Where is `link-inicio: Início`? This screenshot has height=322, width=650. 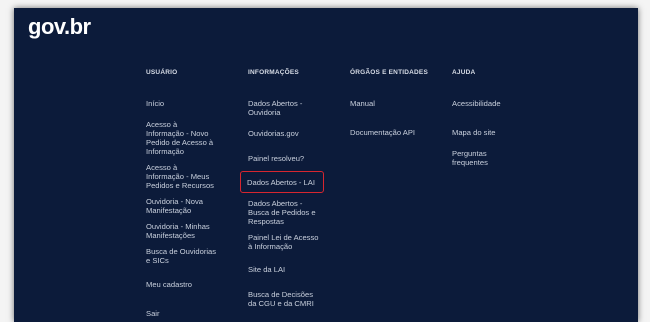
link-inicio: Início is located at coordinates (191, 103).